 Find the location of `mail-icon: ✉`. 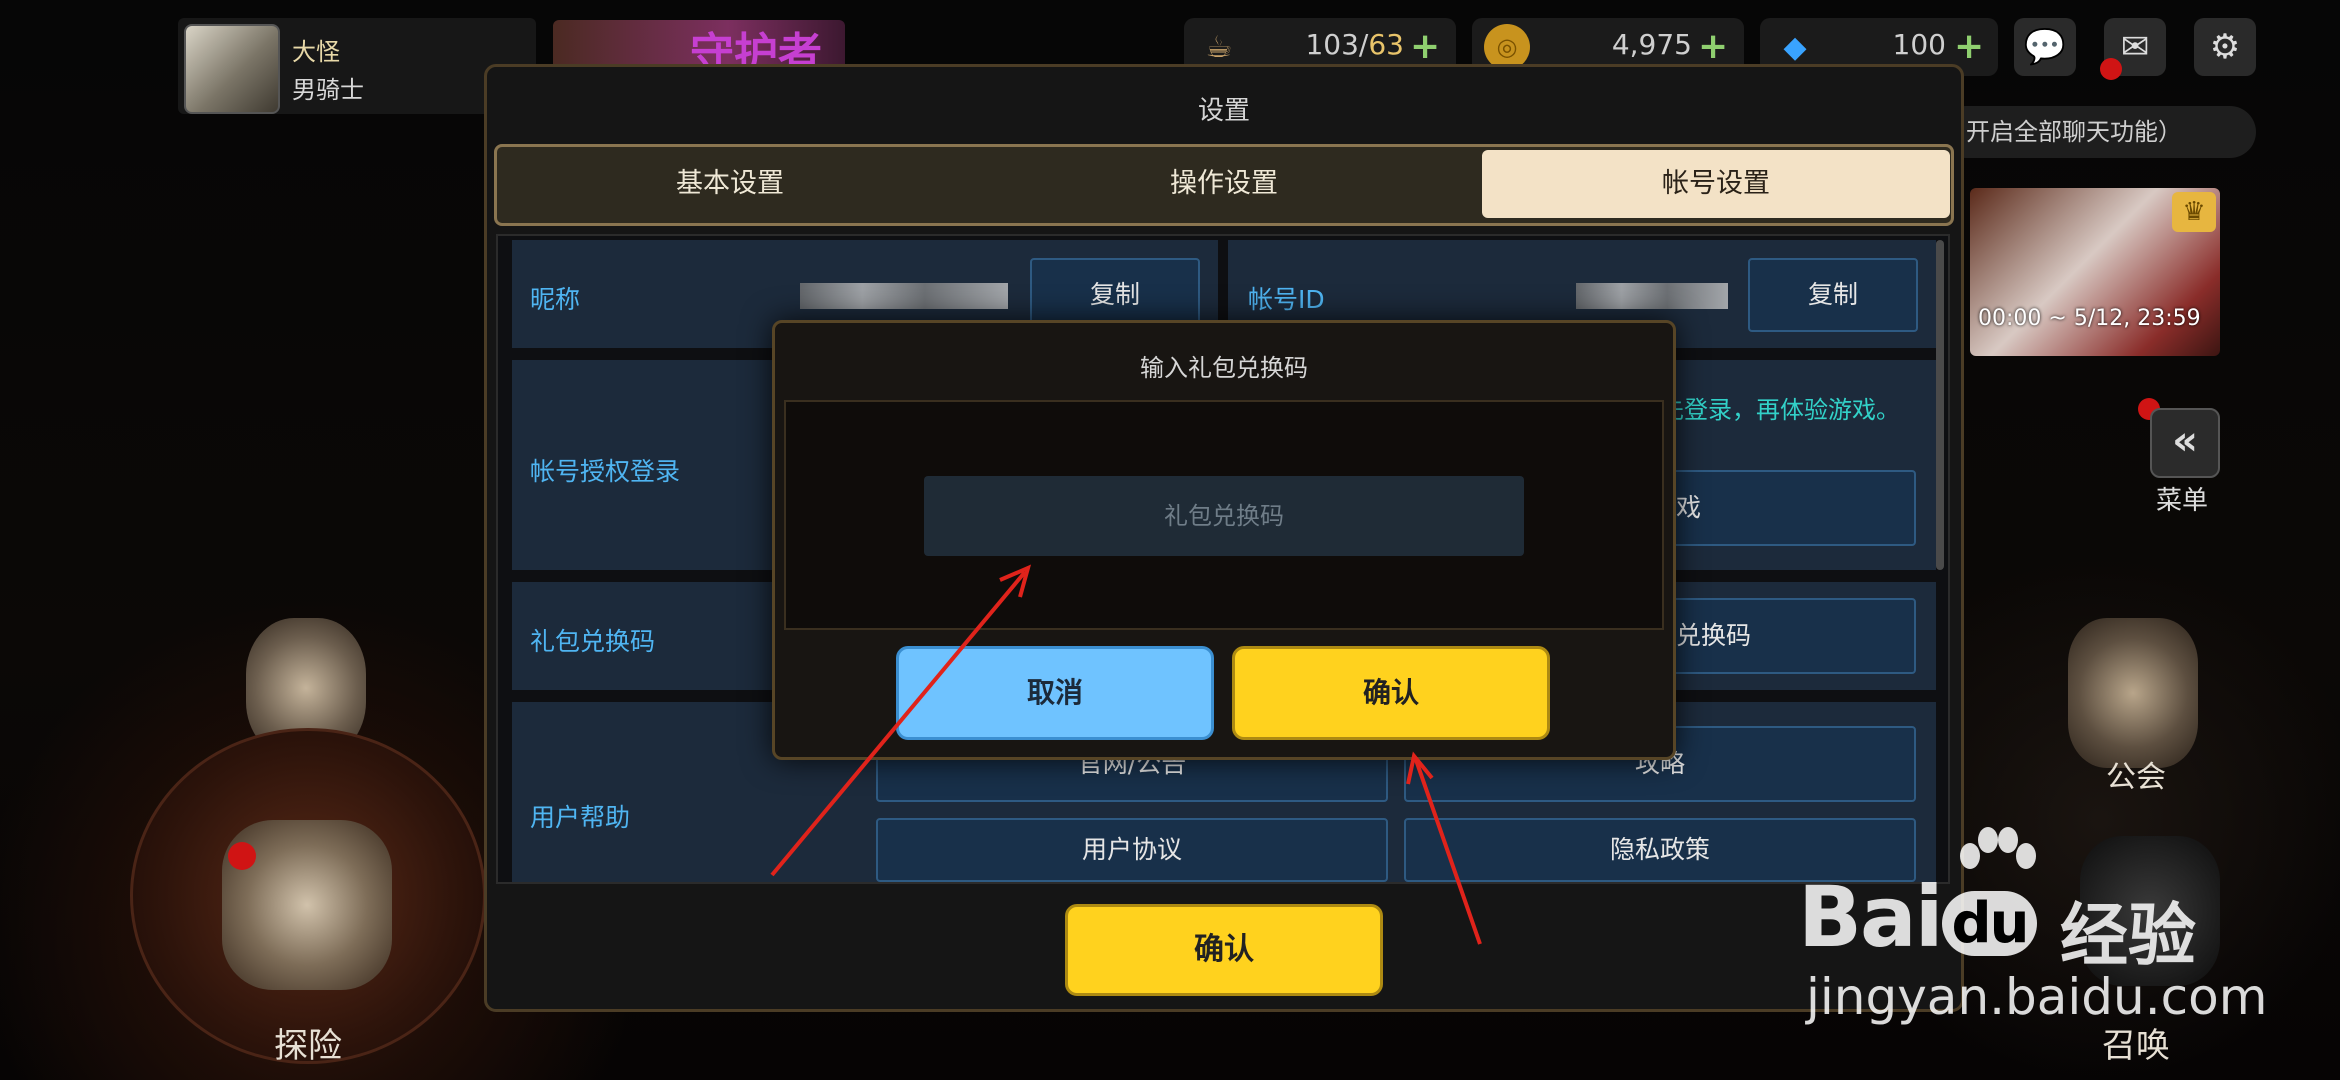

mail-icon: ✉ is located at coordinates (2135, 47).